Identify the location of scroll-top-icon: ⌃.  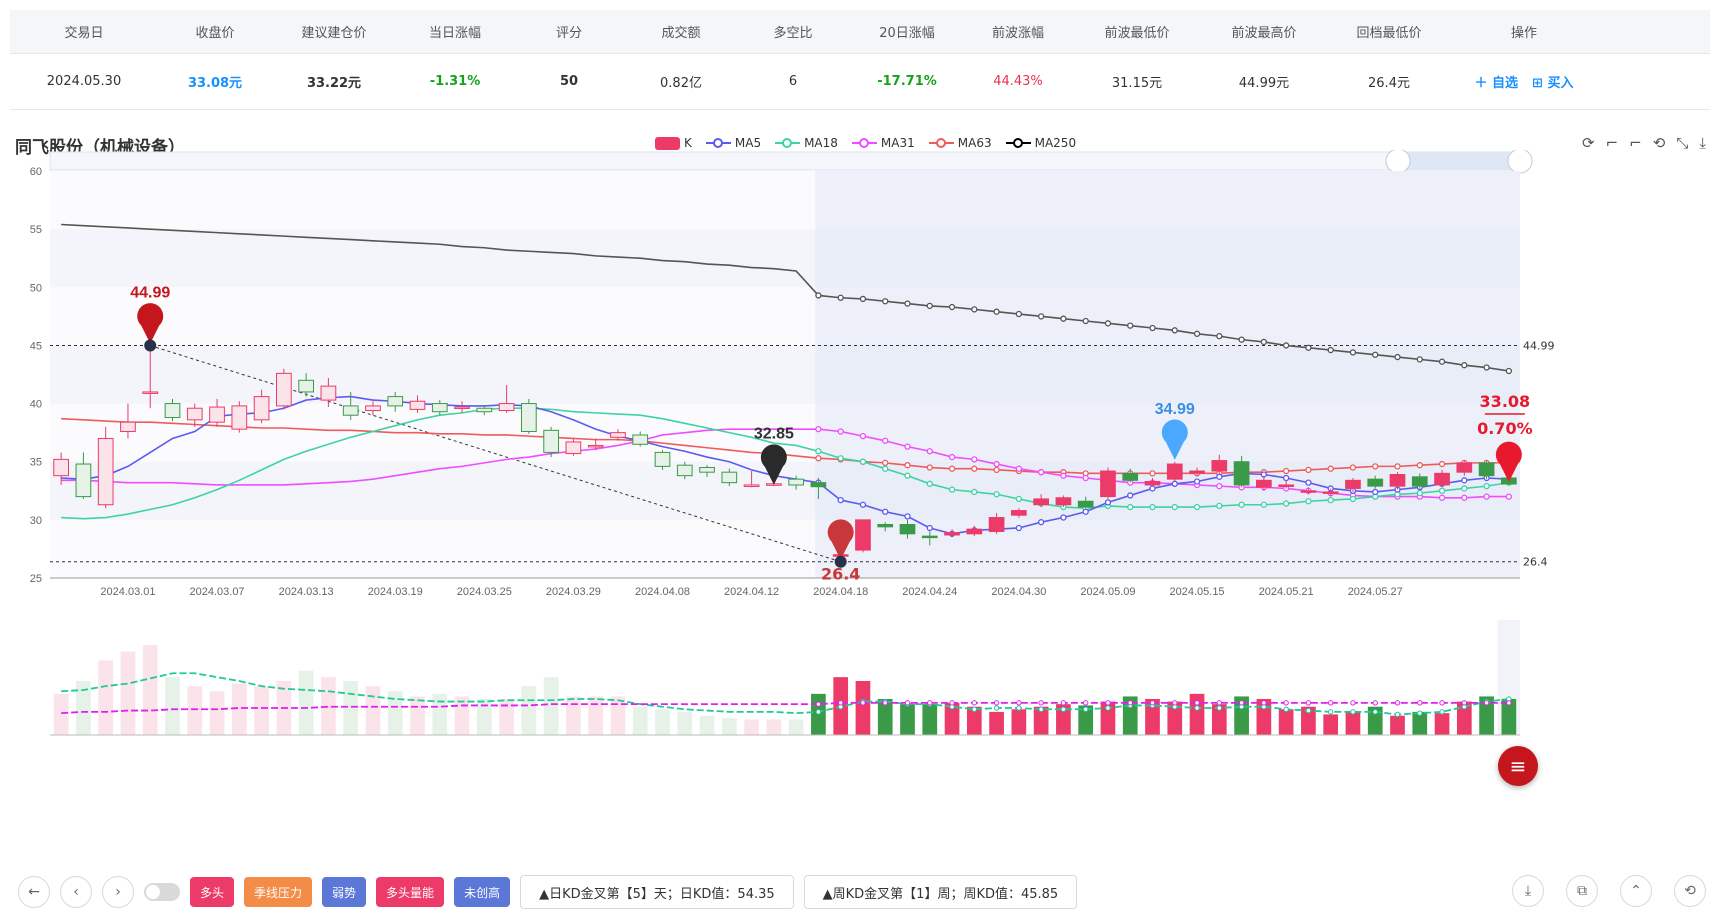
(1636, 891).